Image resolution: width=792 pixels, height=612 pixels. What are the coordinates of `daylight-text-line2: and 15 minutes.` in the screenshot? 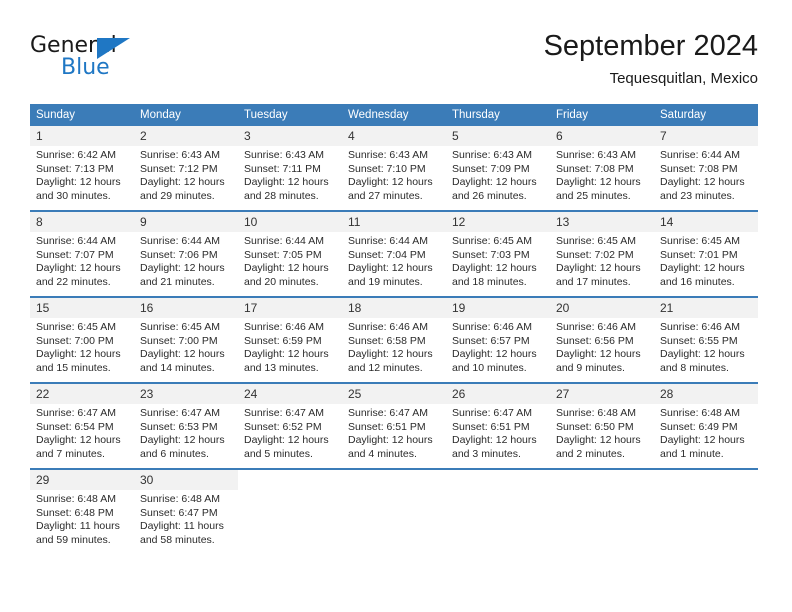 It's located at (73, 367).